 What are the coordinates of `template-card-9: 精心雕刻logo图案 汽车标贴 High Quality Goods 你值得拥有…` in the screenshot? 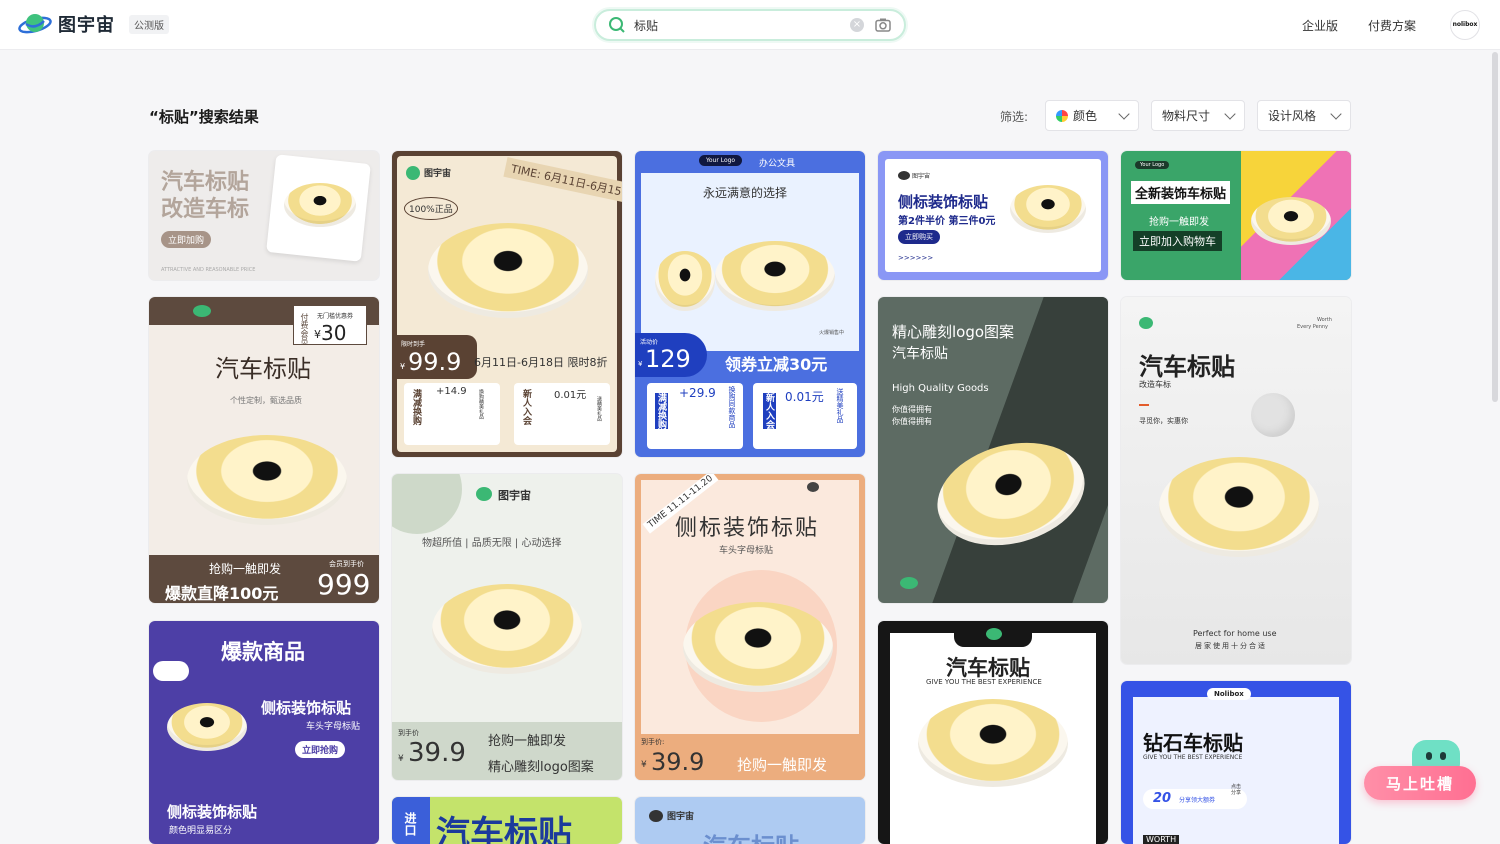 It's located at (993, 450).